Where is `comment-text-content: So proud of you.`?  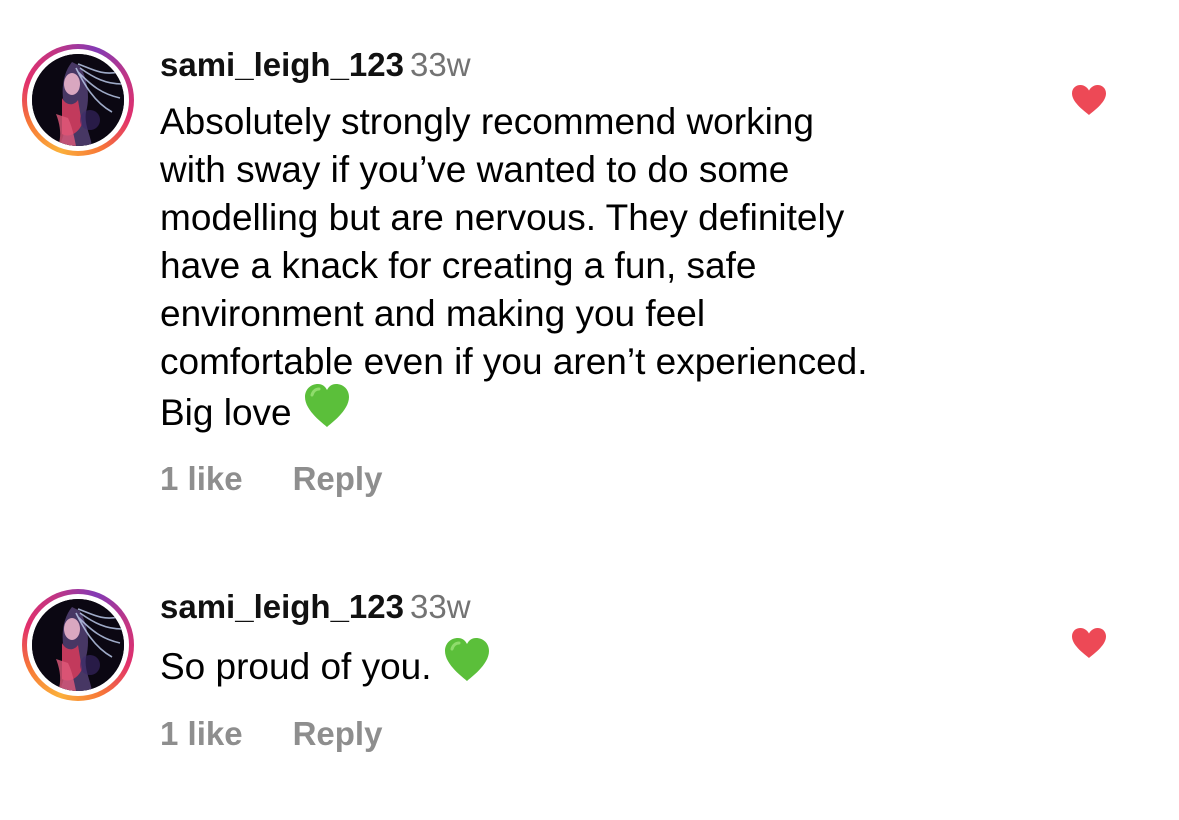 comment-text-content: So proud of you. is located at coordinates (296, 666).